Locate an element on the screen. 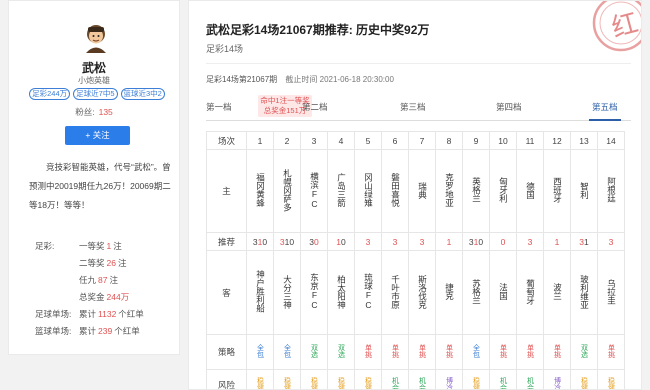  home-team-cell: 广岛三箭 is located at coordinates (341, 191).